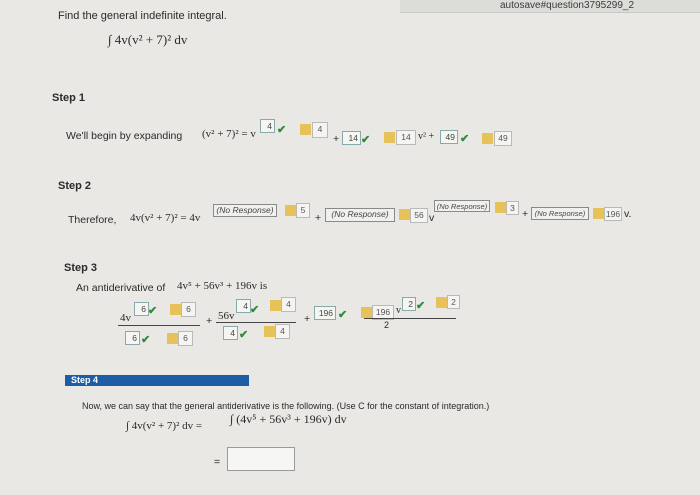 This screenshot has height=495, width=700. Describe the element at coordinates (81, 268) in the screenshot. I see `step3-label: Step 3` at that location.